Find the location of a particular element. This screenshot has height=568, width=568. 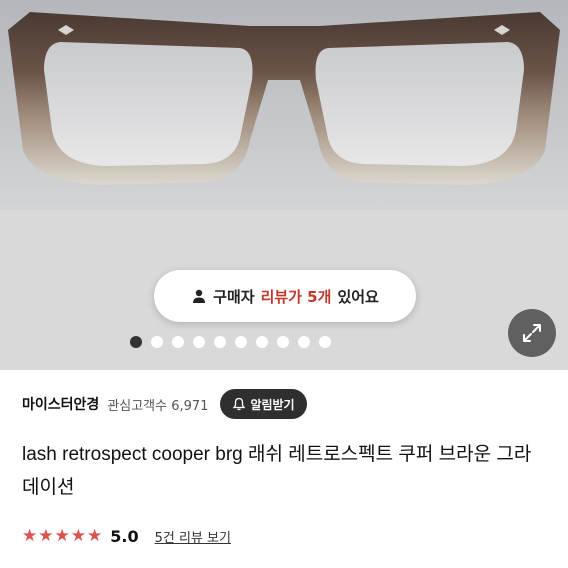

star-rating: ★ ★ ★ ★ ★ is located at coordinates (62, 535).